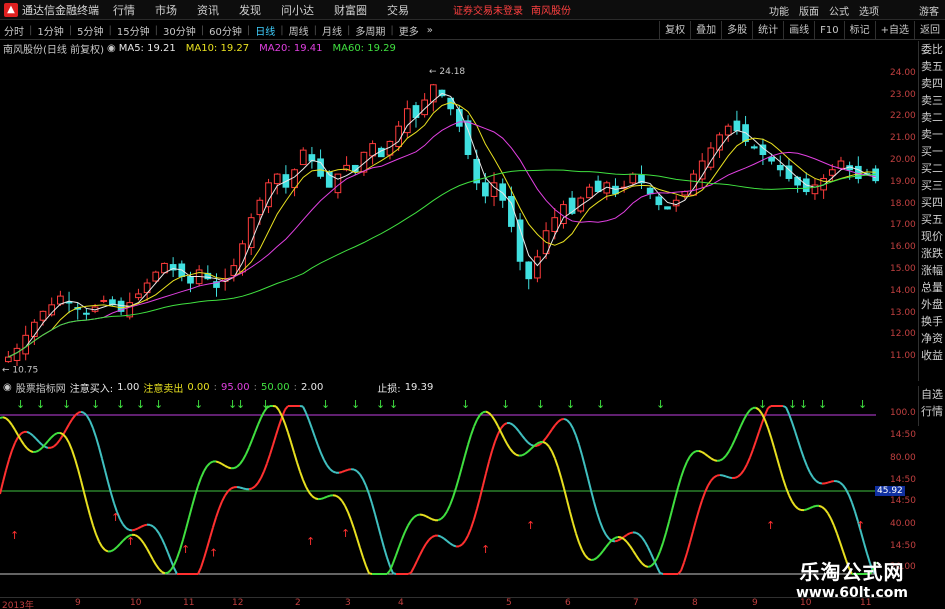  I want to click on period-tab-daily: 日线, so click(265, 30).